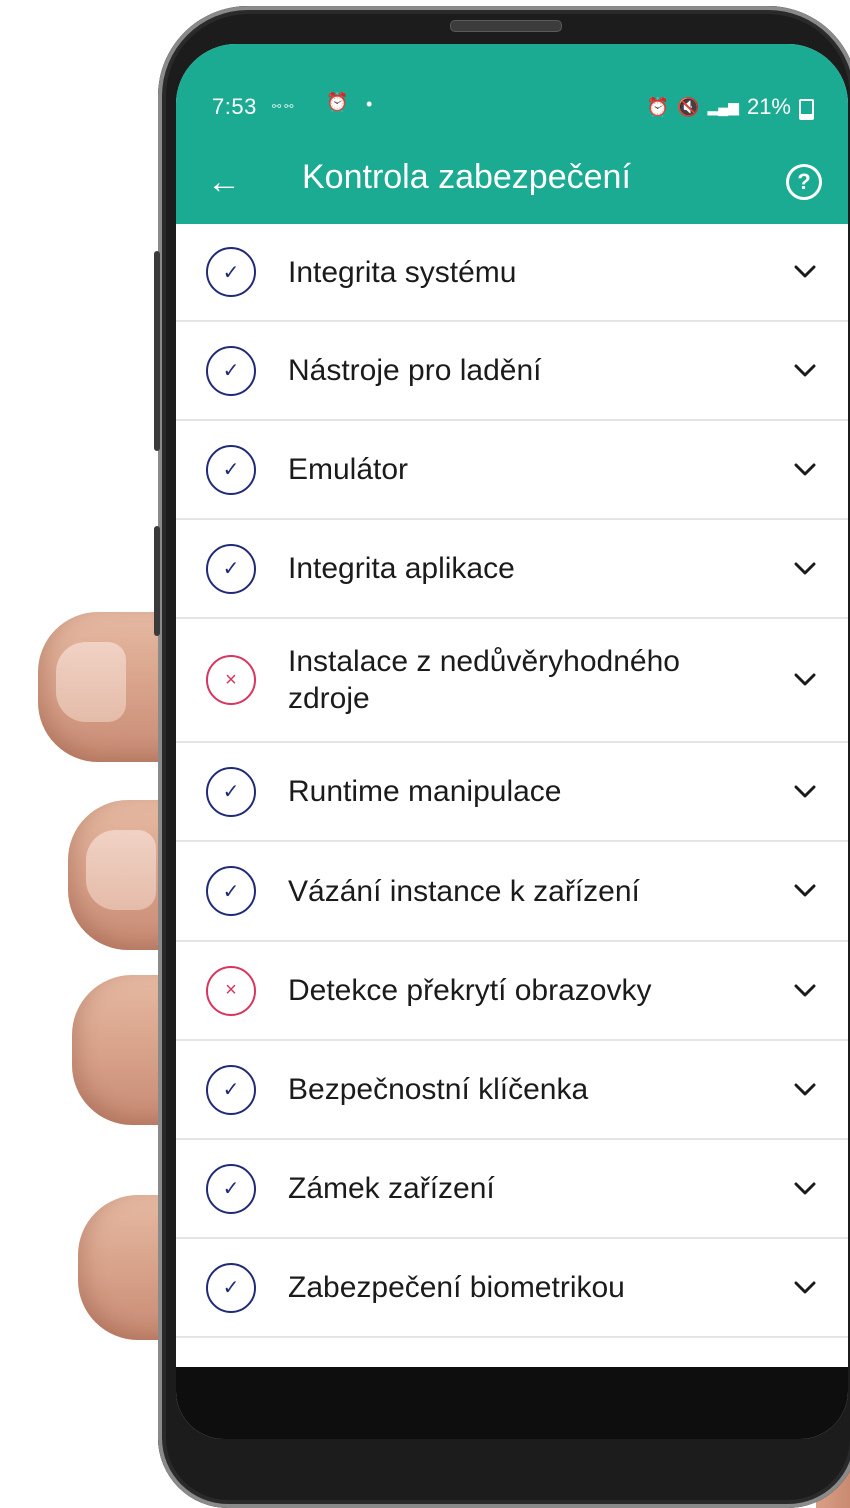  Describe the element at coordinates (456, 1287) in the screenshot. I see `security-check-label: Zabezpečení biometrikou` at that location.